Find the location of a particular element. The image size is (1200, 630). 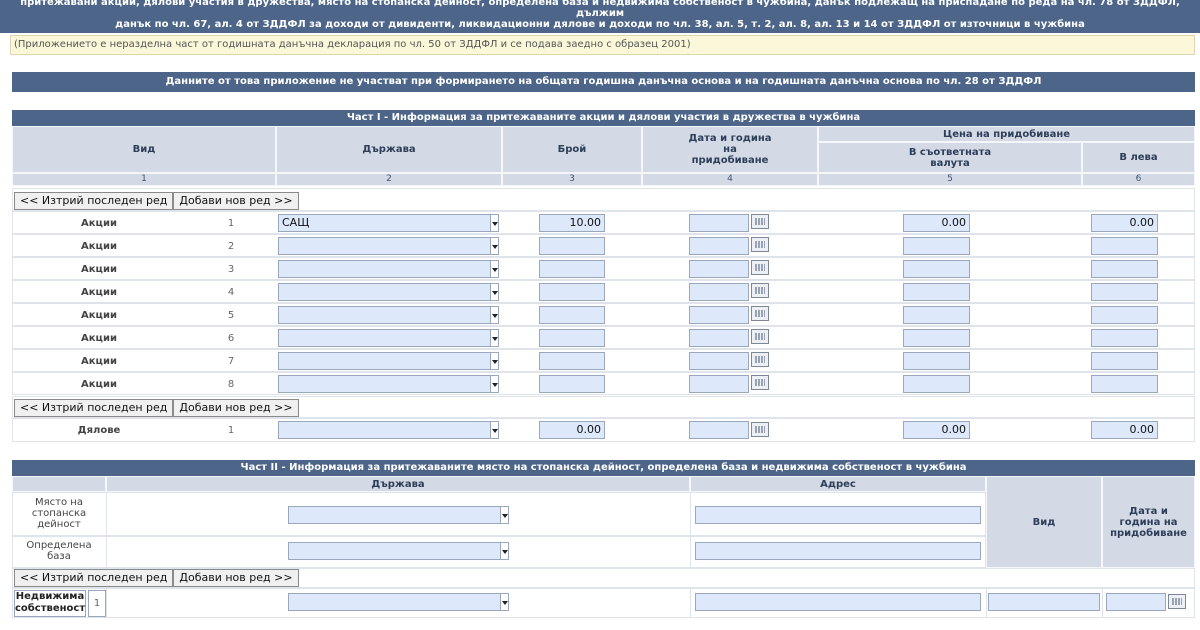

col-header-country: Държава is located at coordinates (389, 149).